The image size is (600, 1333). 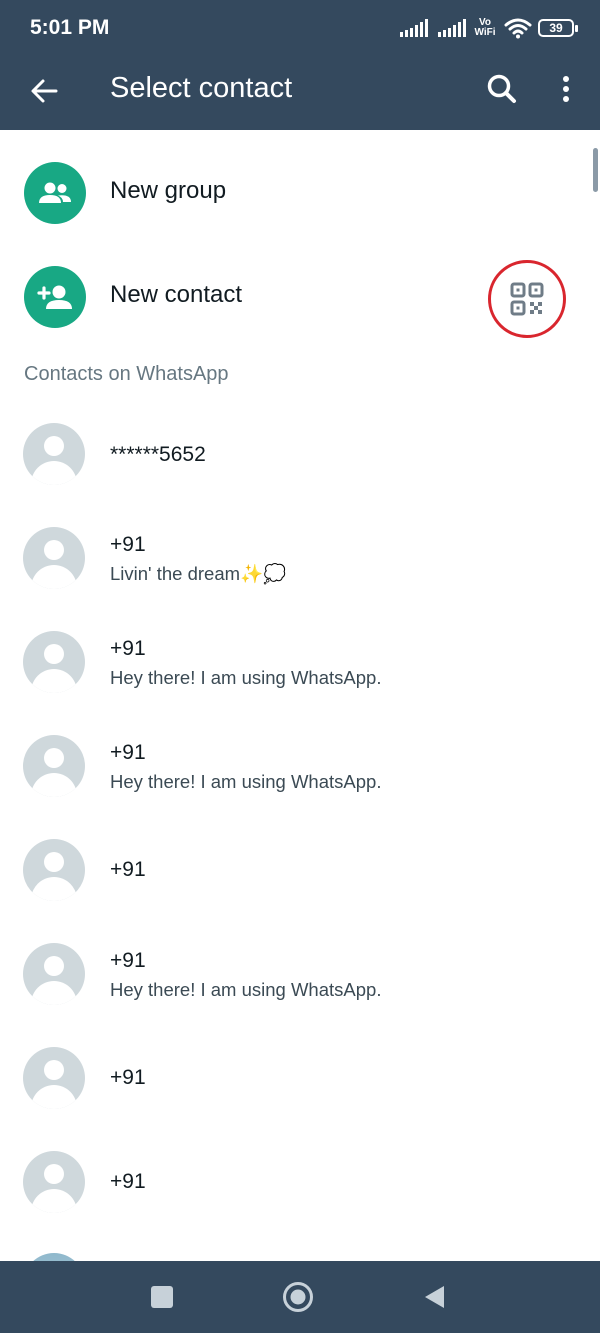 I want to click on more-options-button, so click(x=566, y=89).